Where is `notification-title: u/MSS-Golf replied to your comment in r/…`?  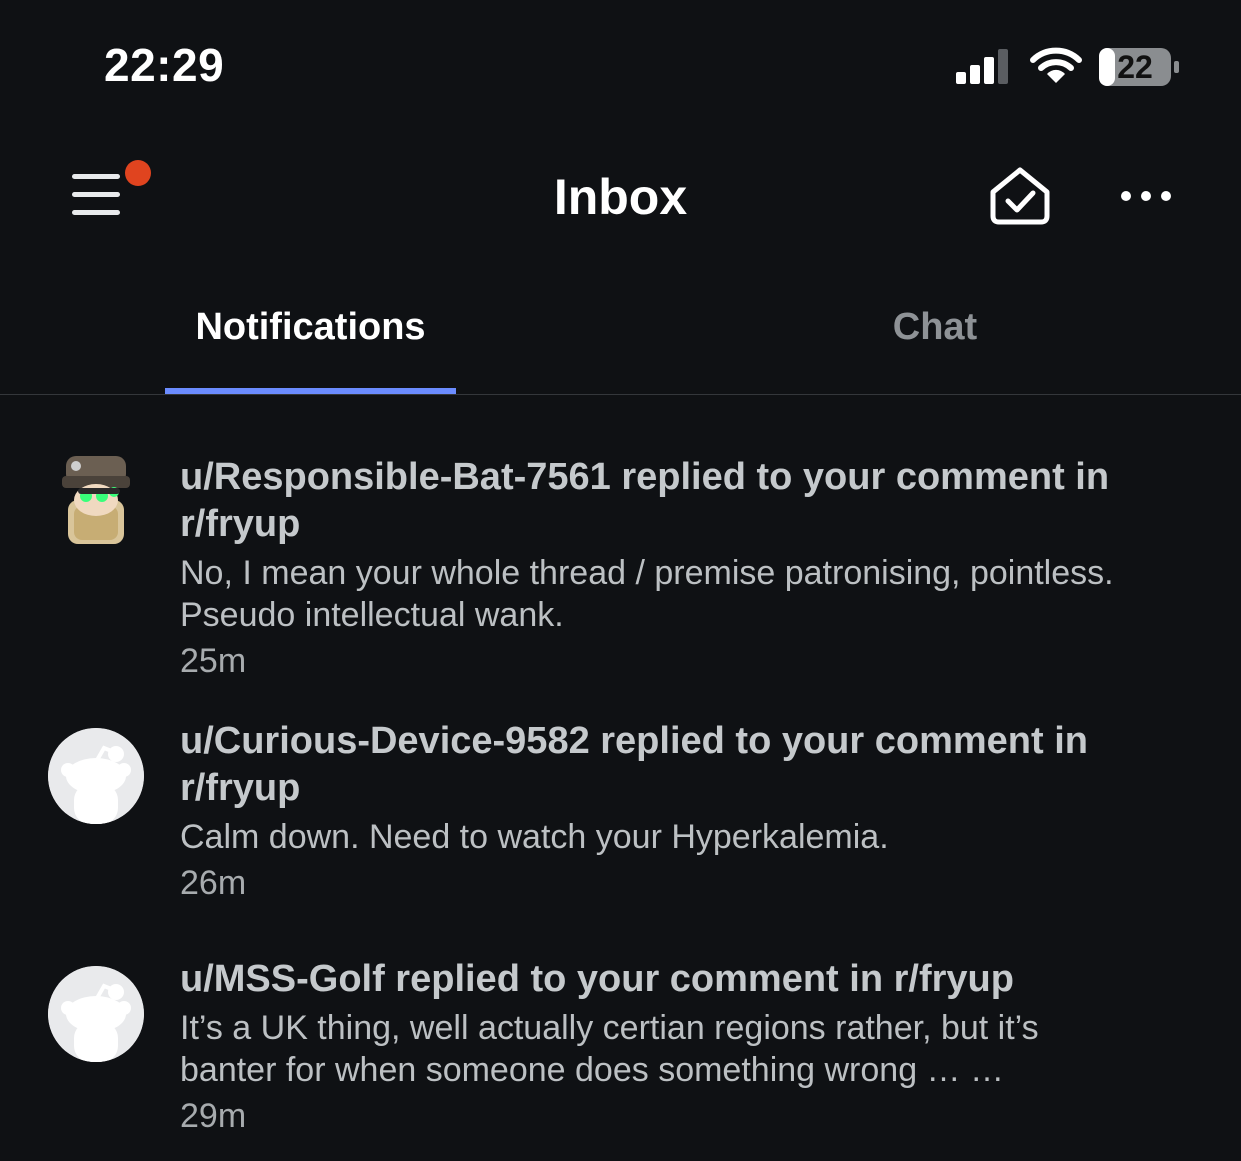 notification-title: u/MSS-Golf replied to your comment in r/… is located at coordinates (597, 979).